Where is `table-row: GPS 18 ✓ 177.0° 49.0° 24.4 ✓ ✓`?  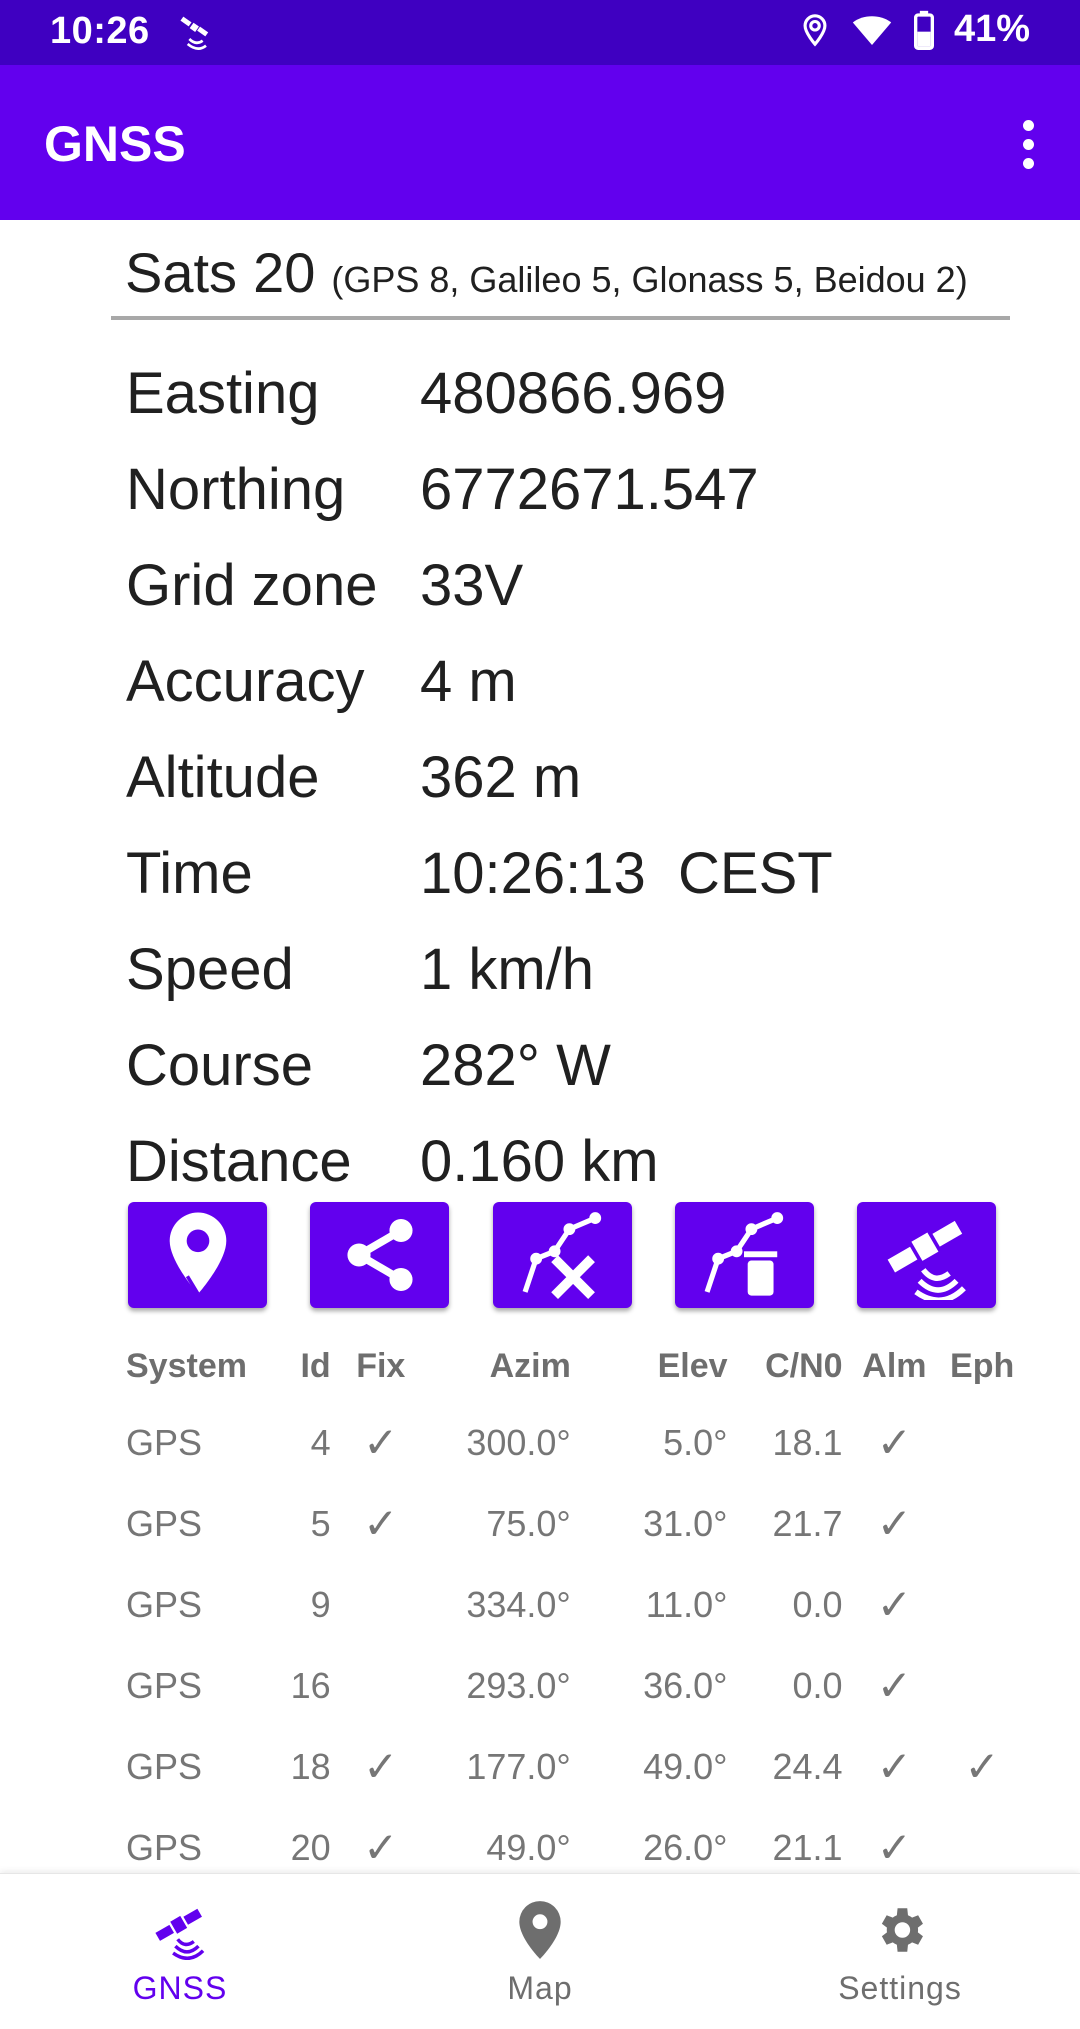 table-row: GPS 18 ✓ 177.0° 49.0° 24.4 ✓ ✓ is located at coordinates (576, 1766).